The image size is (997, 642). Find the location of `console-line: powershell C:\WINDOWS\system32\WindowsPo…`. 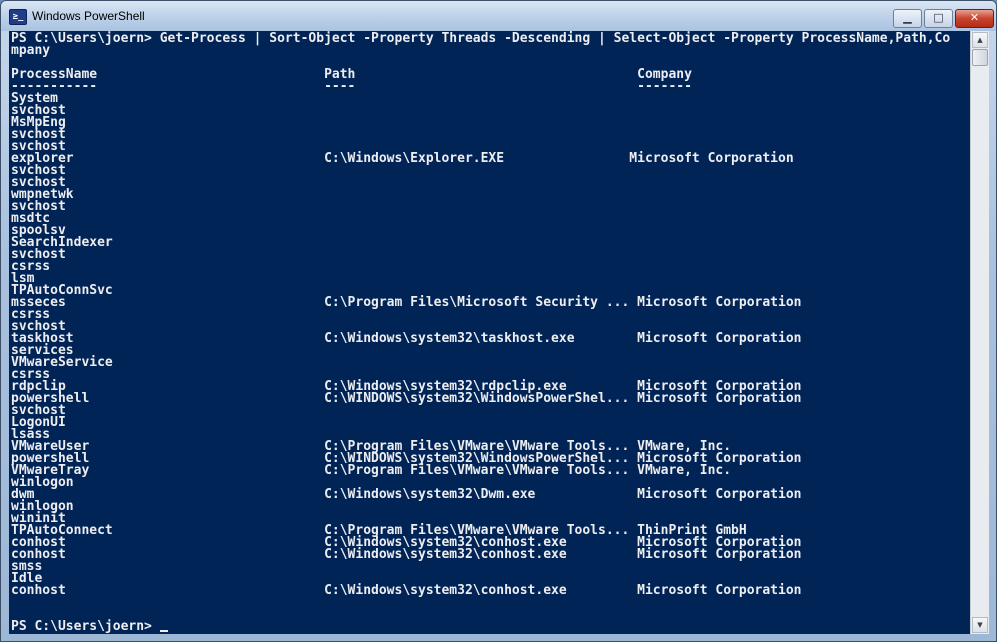

console-line: powershell C:\WINDOWS\system32\WindowsPo… is located at coordinates (406, 398).